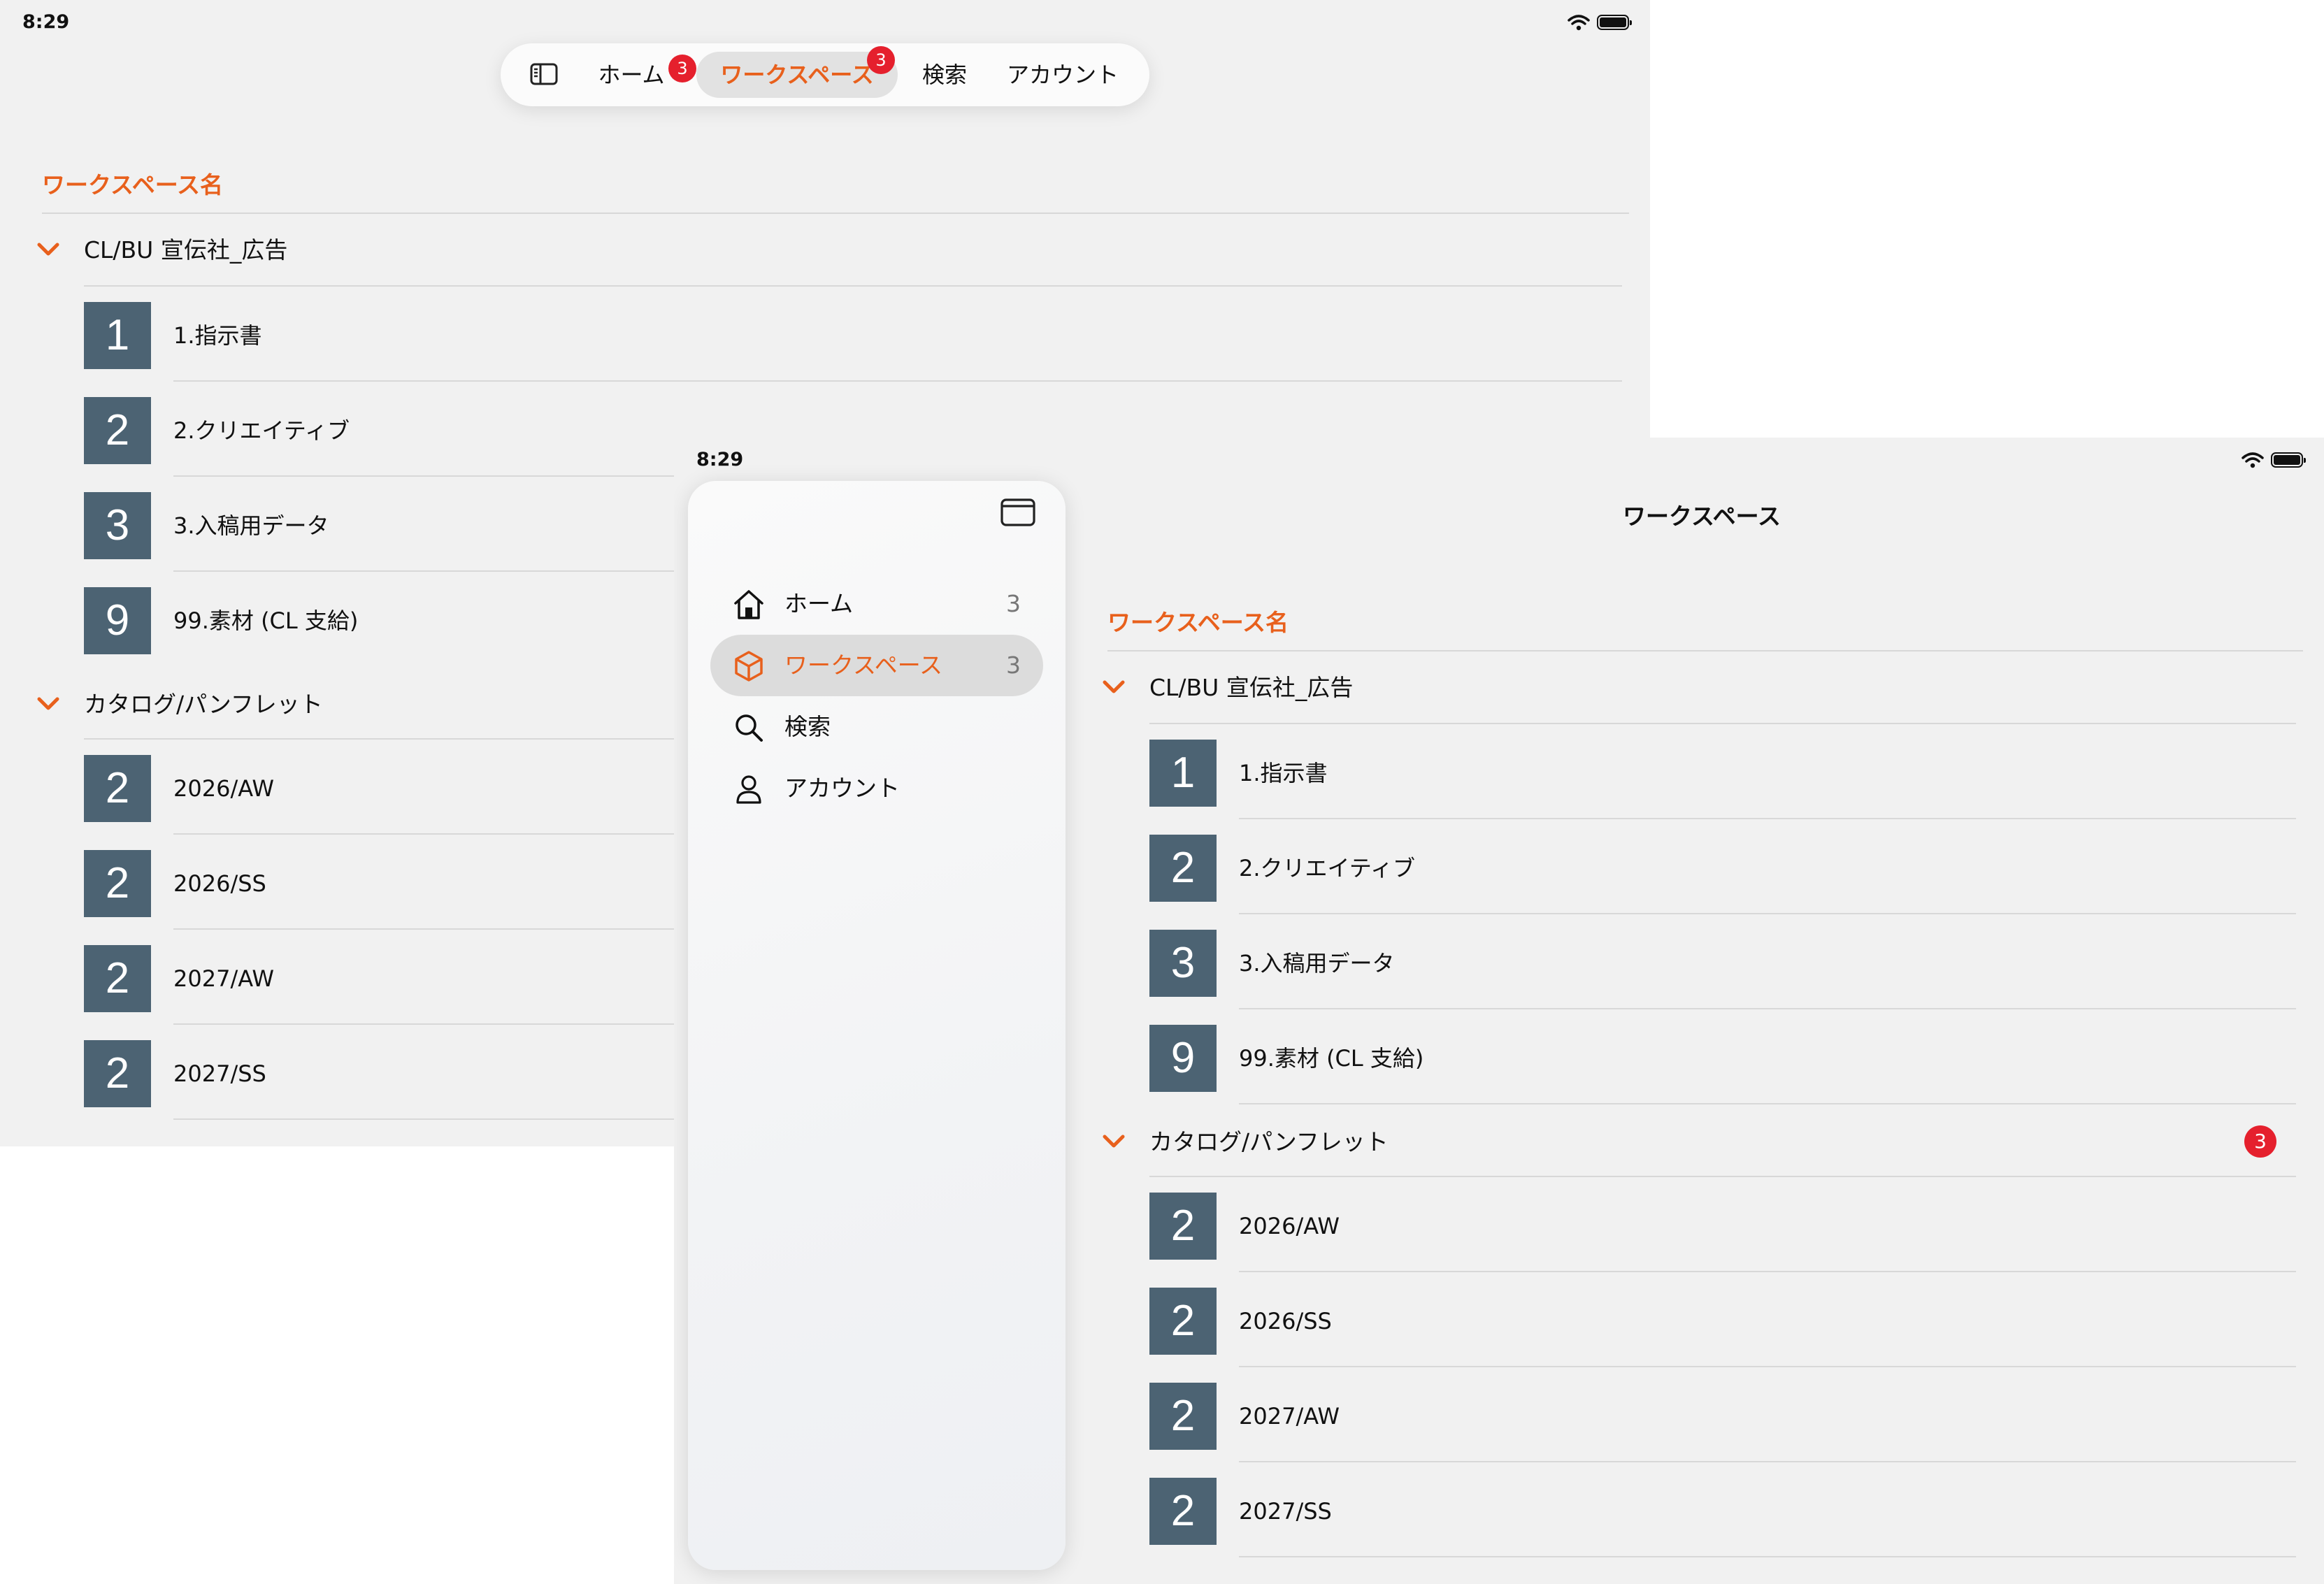  Describe the element at coordinates (842, 789) in the screenshot. I see `sidebar-item-label: アカウント` at that location.